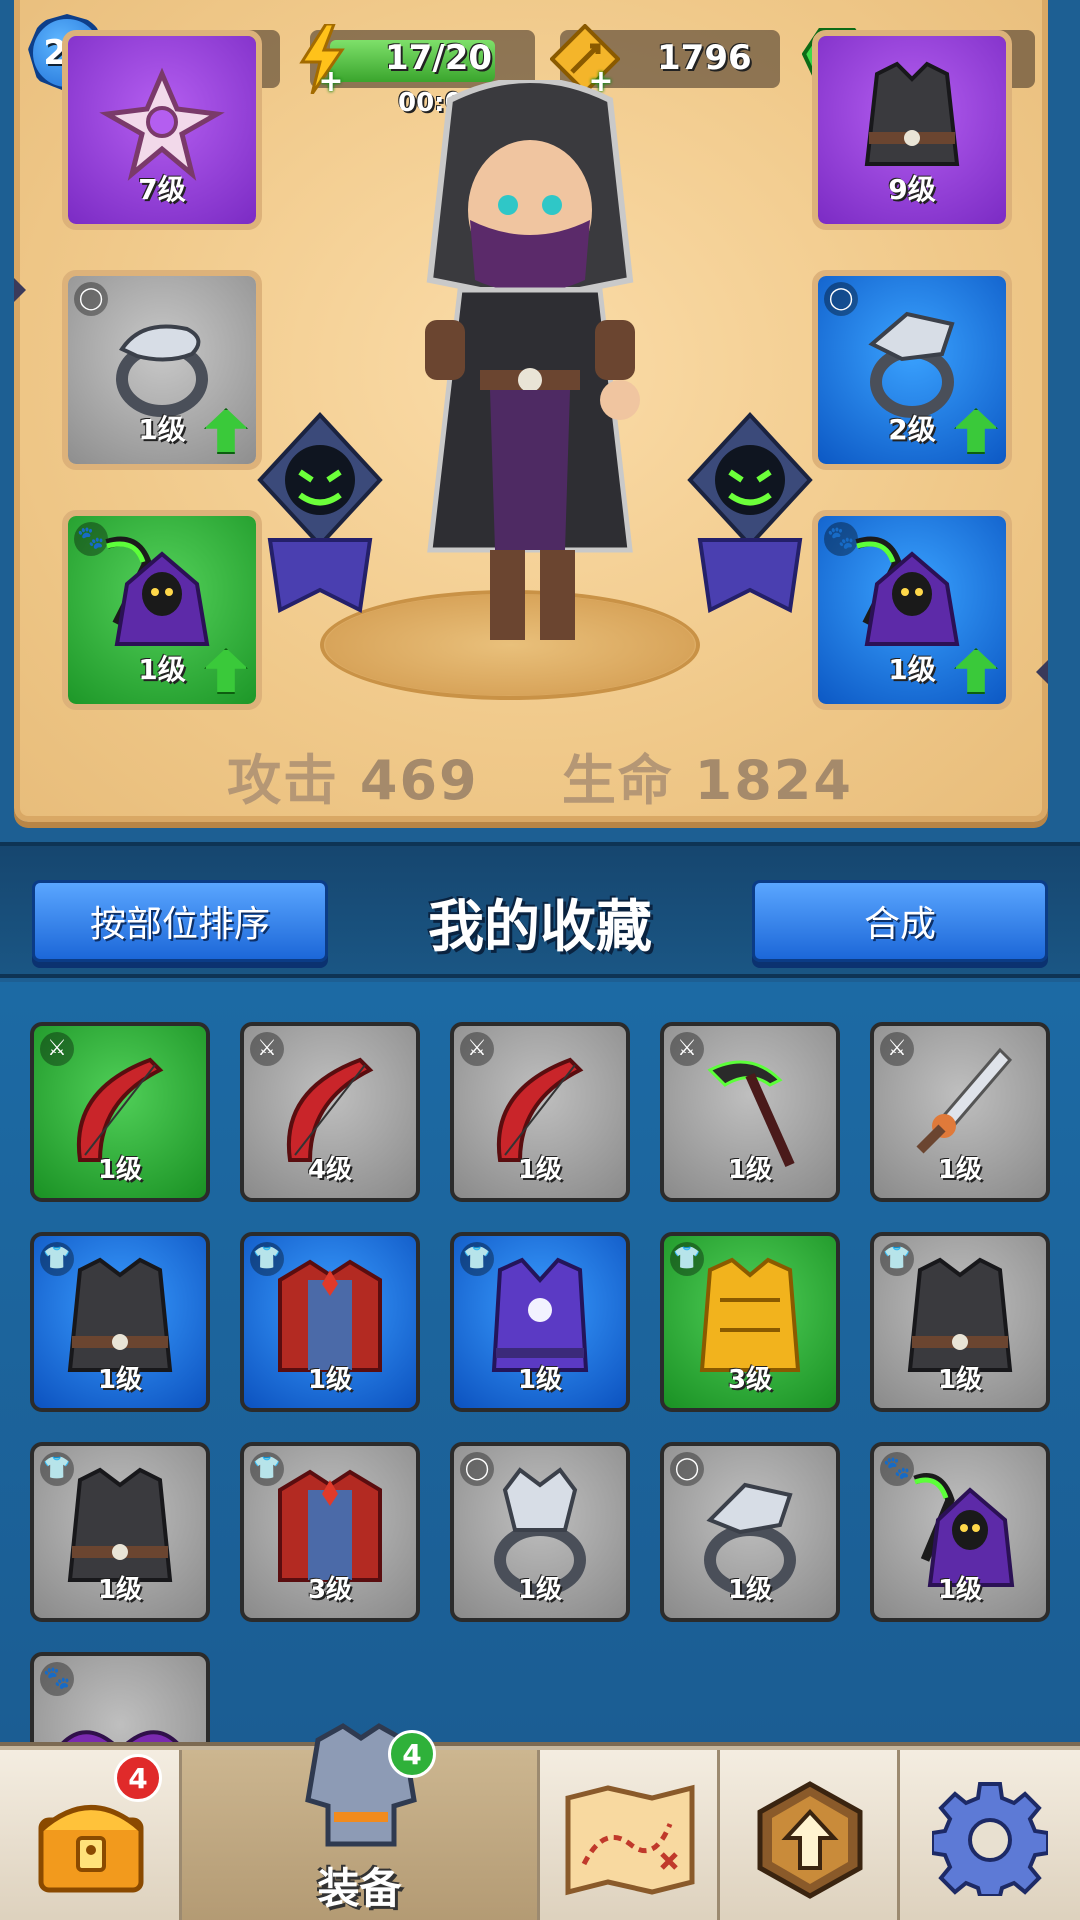 This screenshot has height=1920, width=1080. What do you see at coordinates (320, 513) in the screenshot?
I see `minion-left` at bounding box center [320, 513].